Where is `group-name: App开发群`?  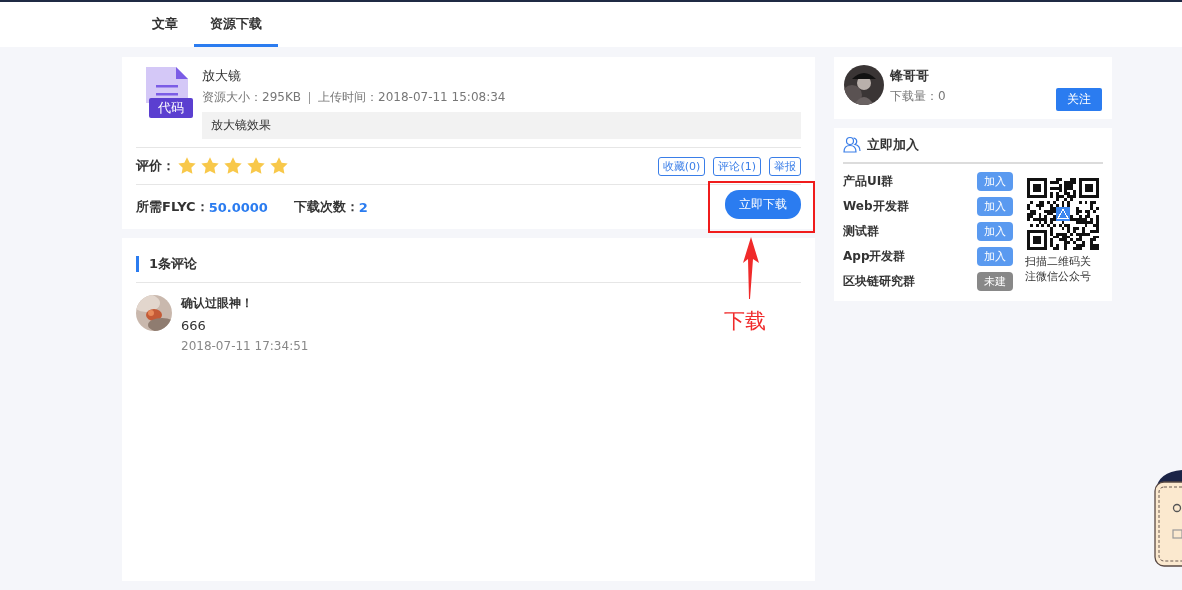
group-name: App开发群 is located at coordinates (874, 256).